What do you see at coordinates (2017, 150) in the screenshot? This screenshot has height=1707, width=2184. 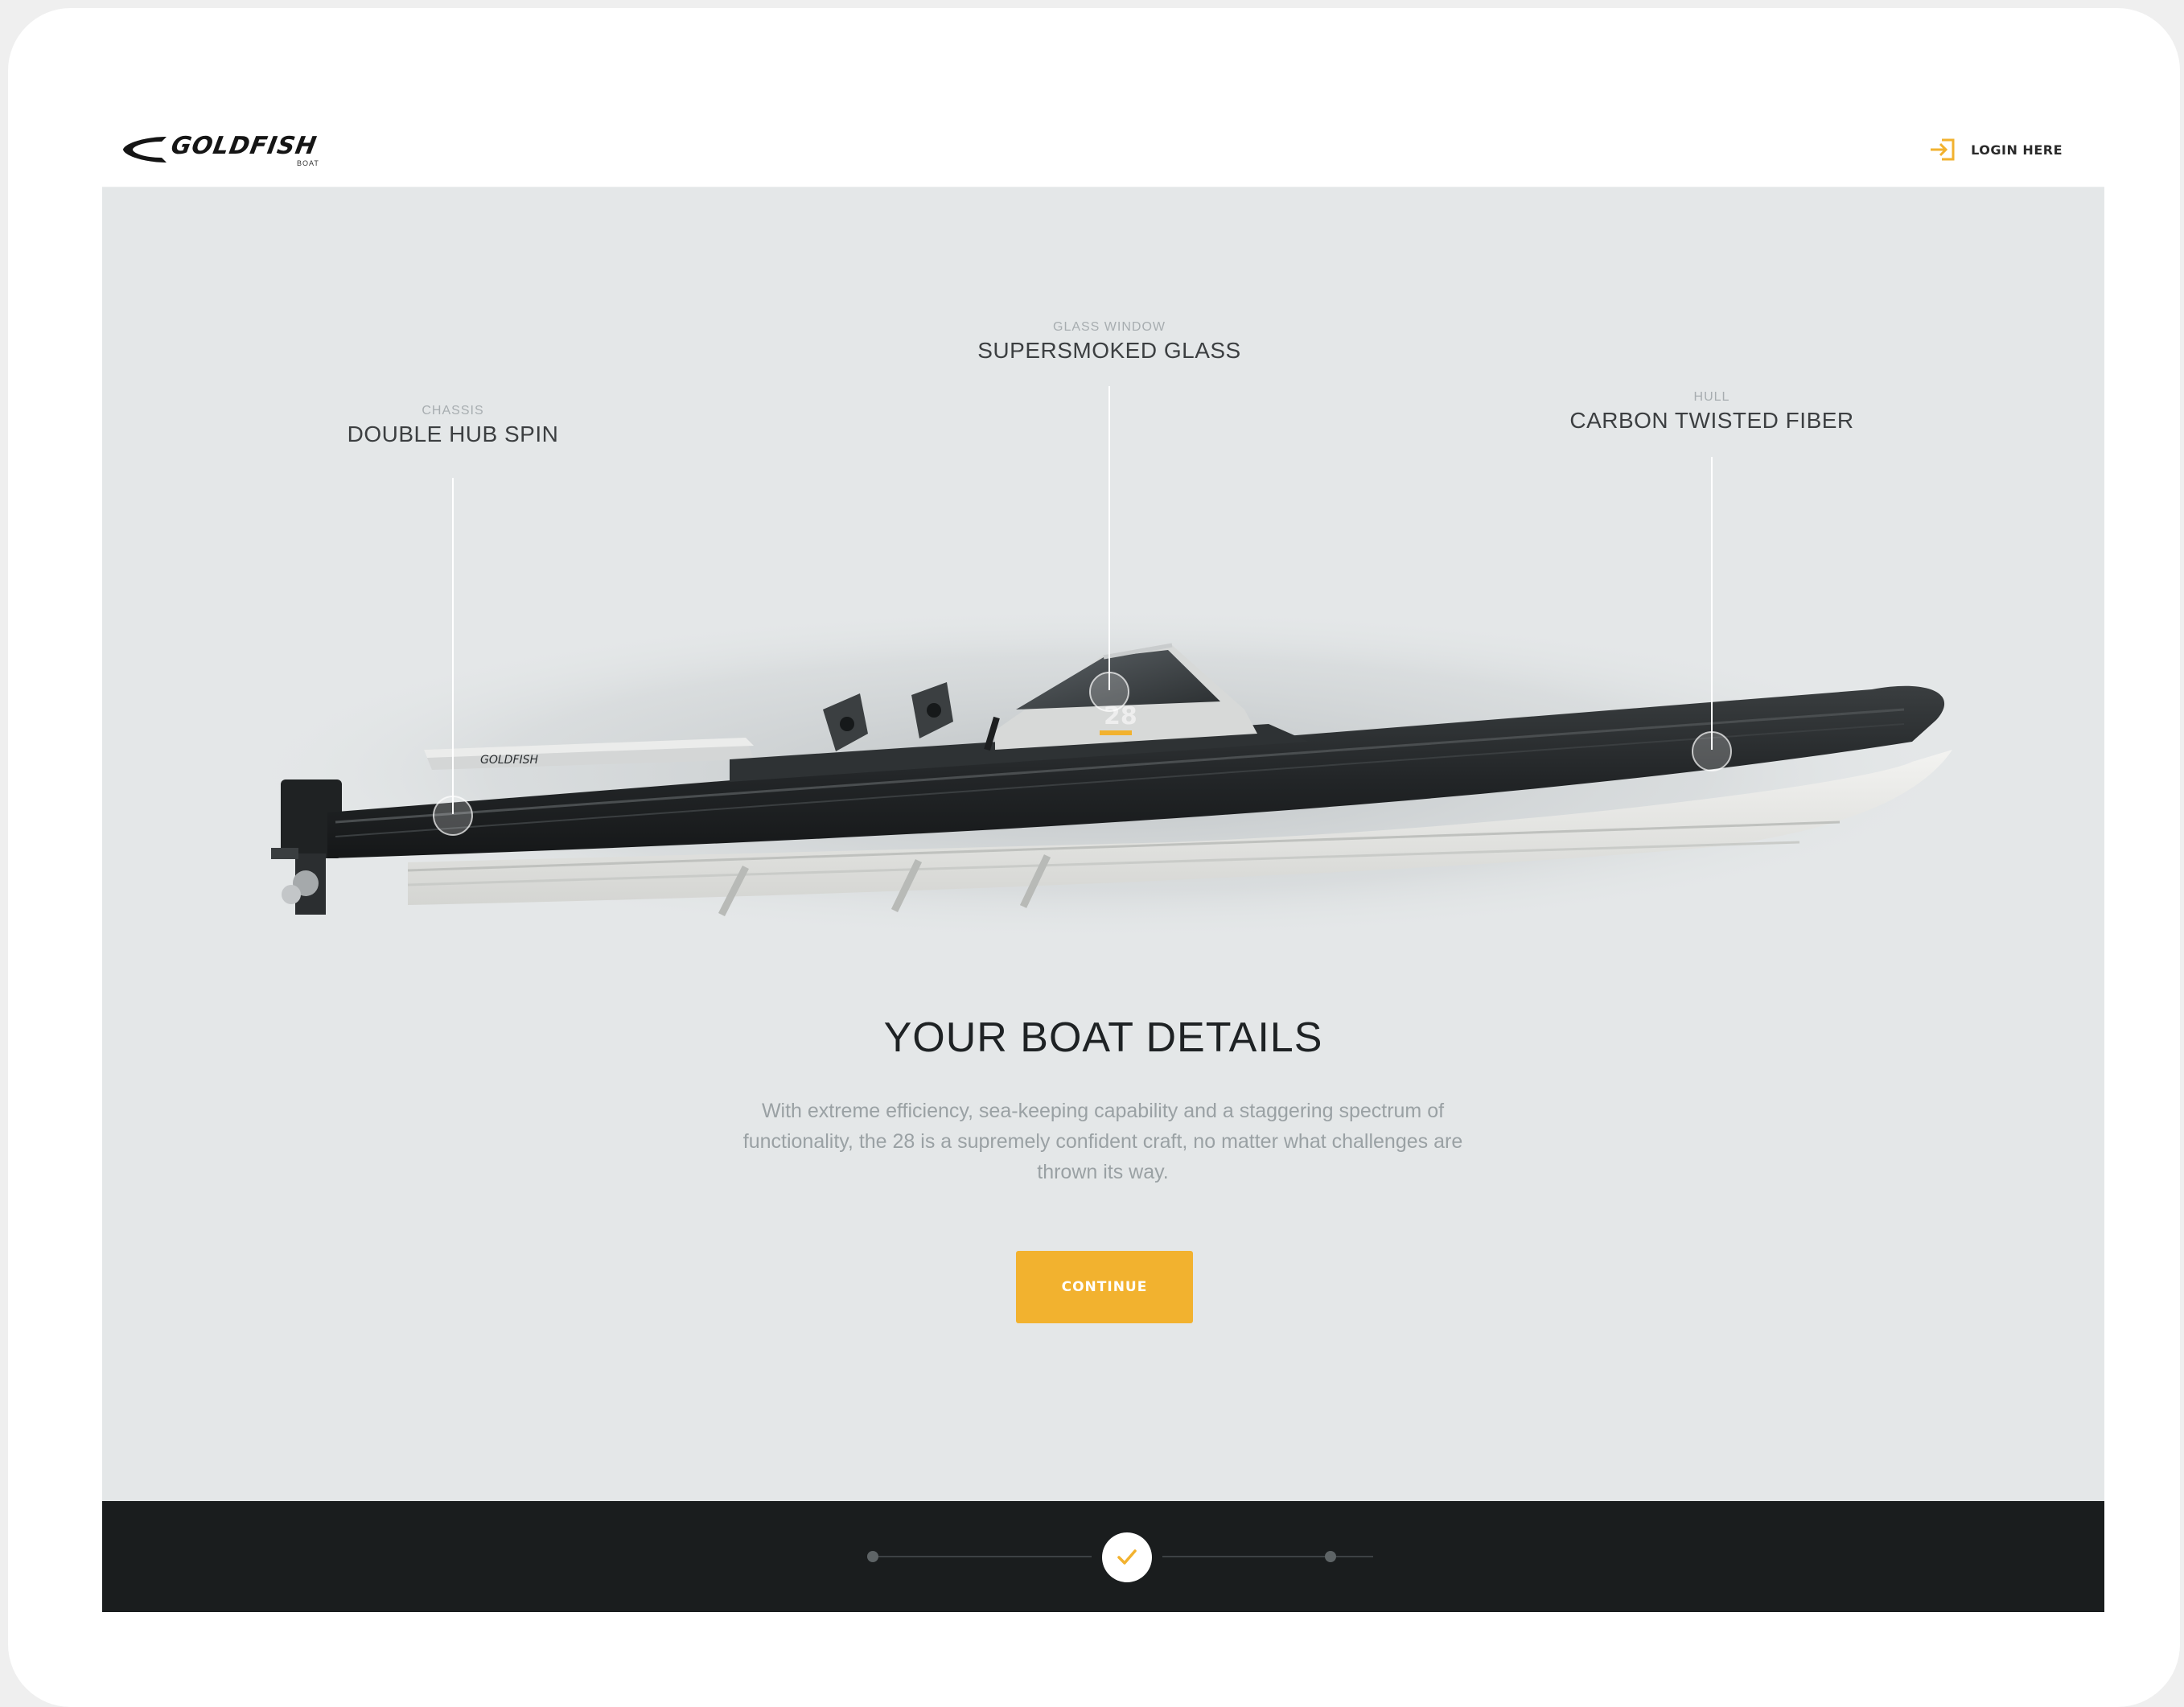 I see `login-label: LOGIN HERE` at bounding box center [2017, 150].